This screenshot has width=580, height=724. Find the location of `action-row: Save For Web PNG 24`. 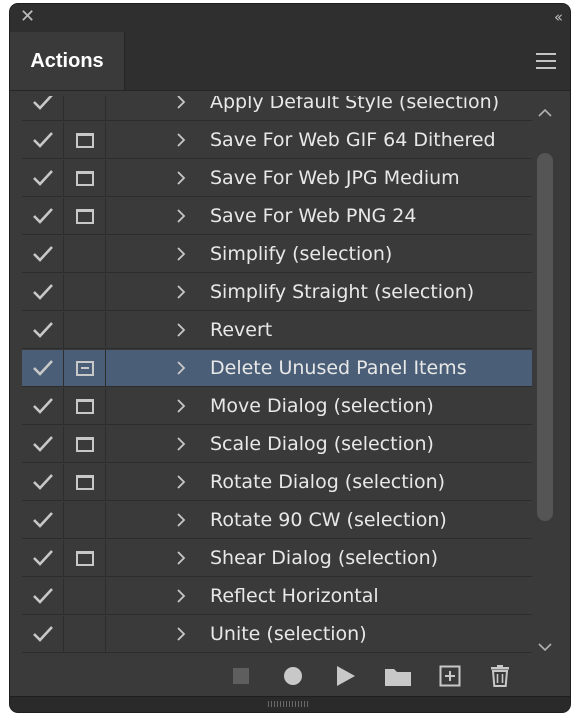

action-row: Save For Web PNG 24 is located at coordinates (277, 216).